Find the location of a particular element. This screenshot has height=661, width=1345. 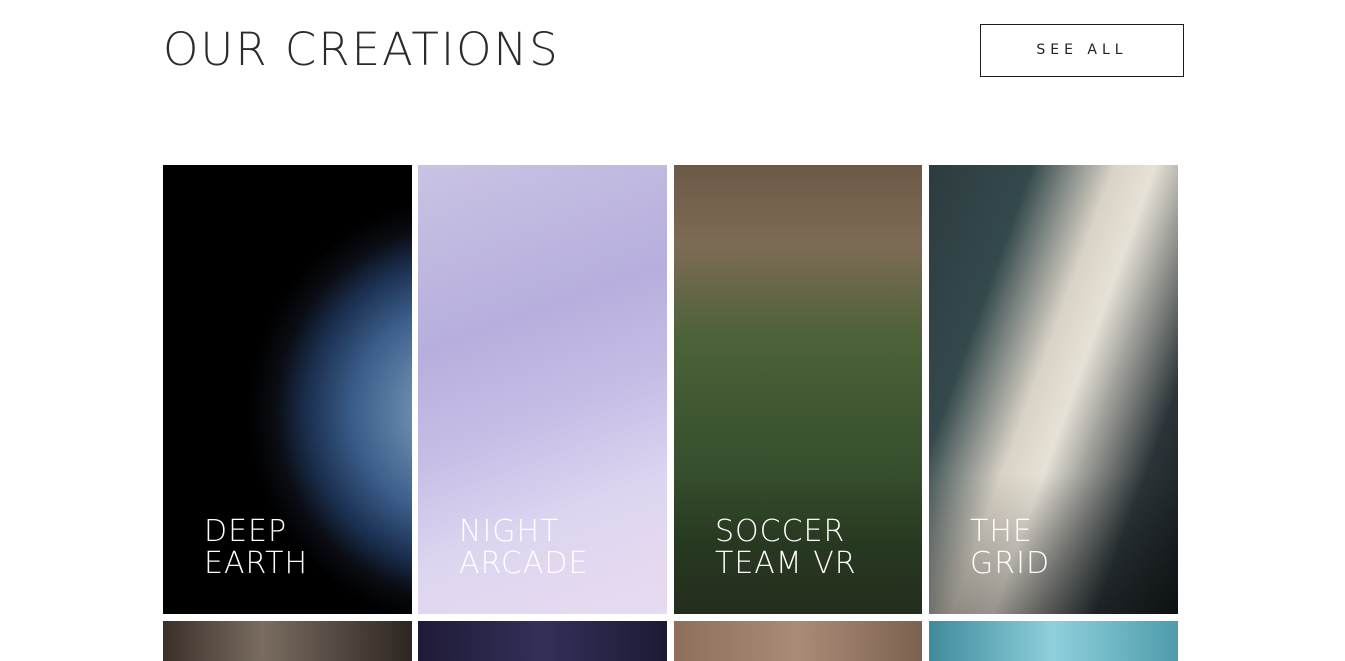

creation-card-label: SOCCER TEAM VR is located at coordinates (786, 548).